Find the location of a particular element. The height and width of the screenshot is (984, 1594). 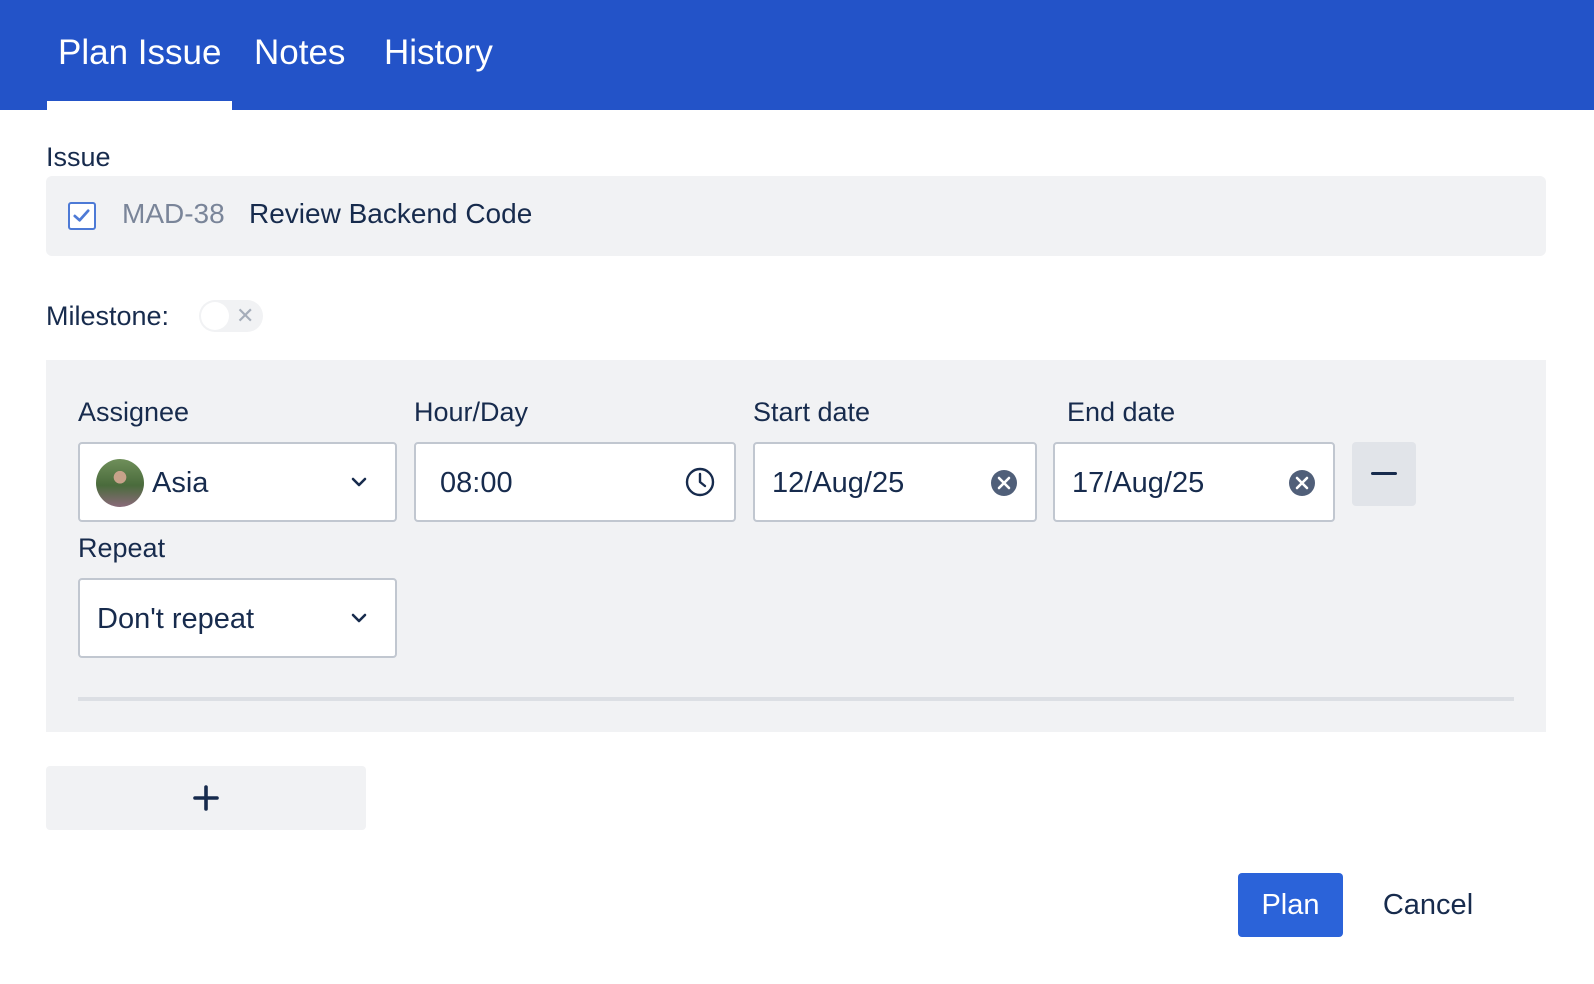

add-row-button is located at coordinates (206, 798).